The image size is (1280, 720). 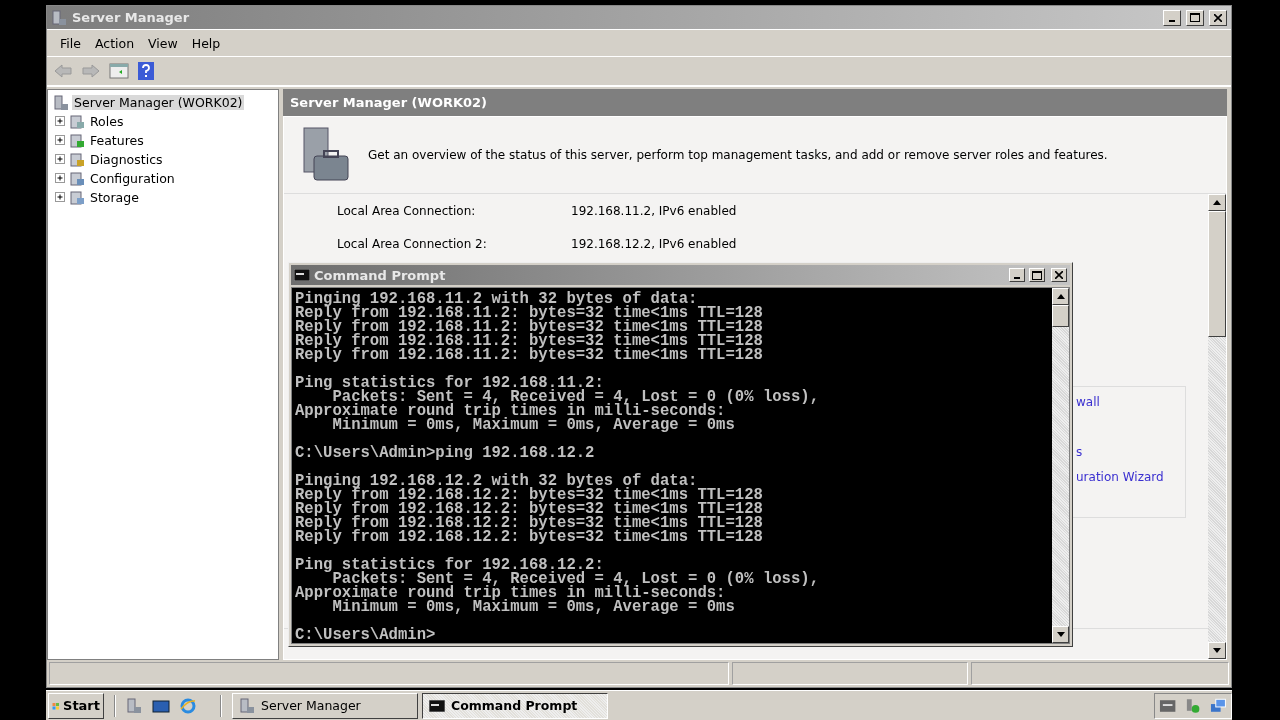 I want to click on panel-header: Server Manager (WORK02), so click(x=755, y=102).